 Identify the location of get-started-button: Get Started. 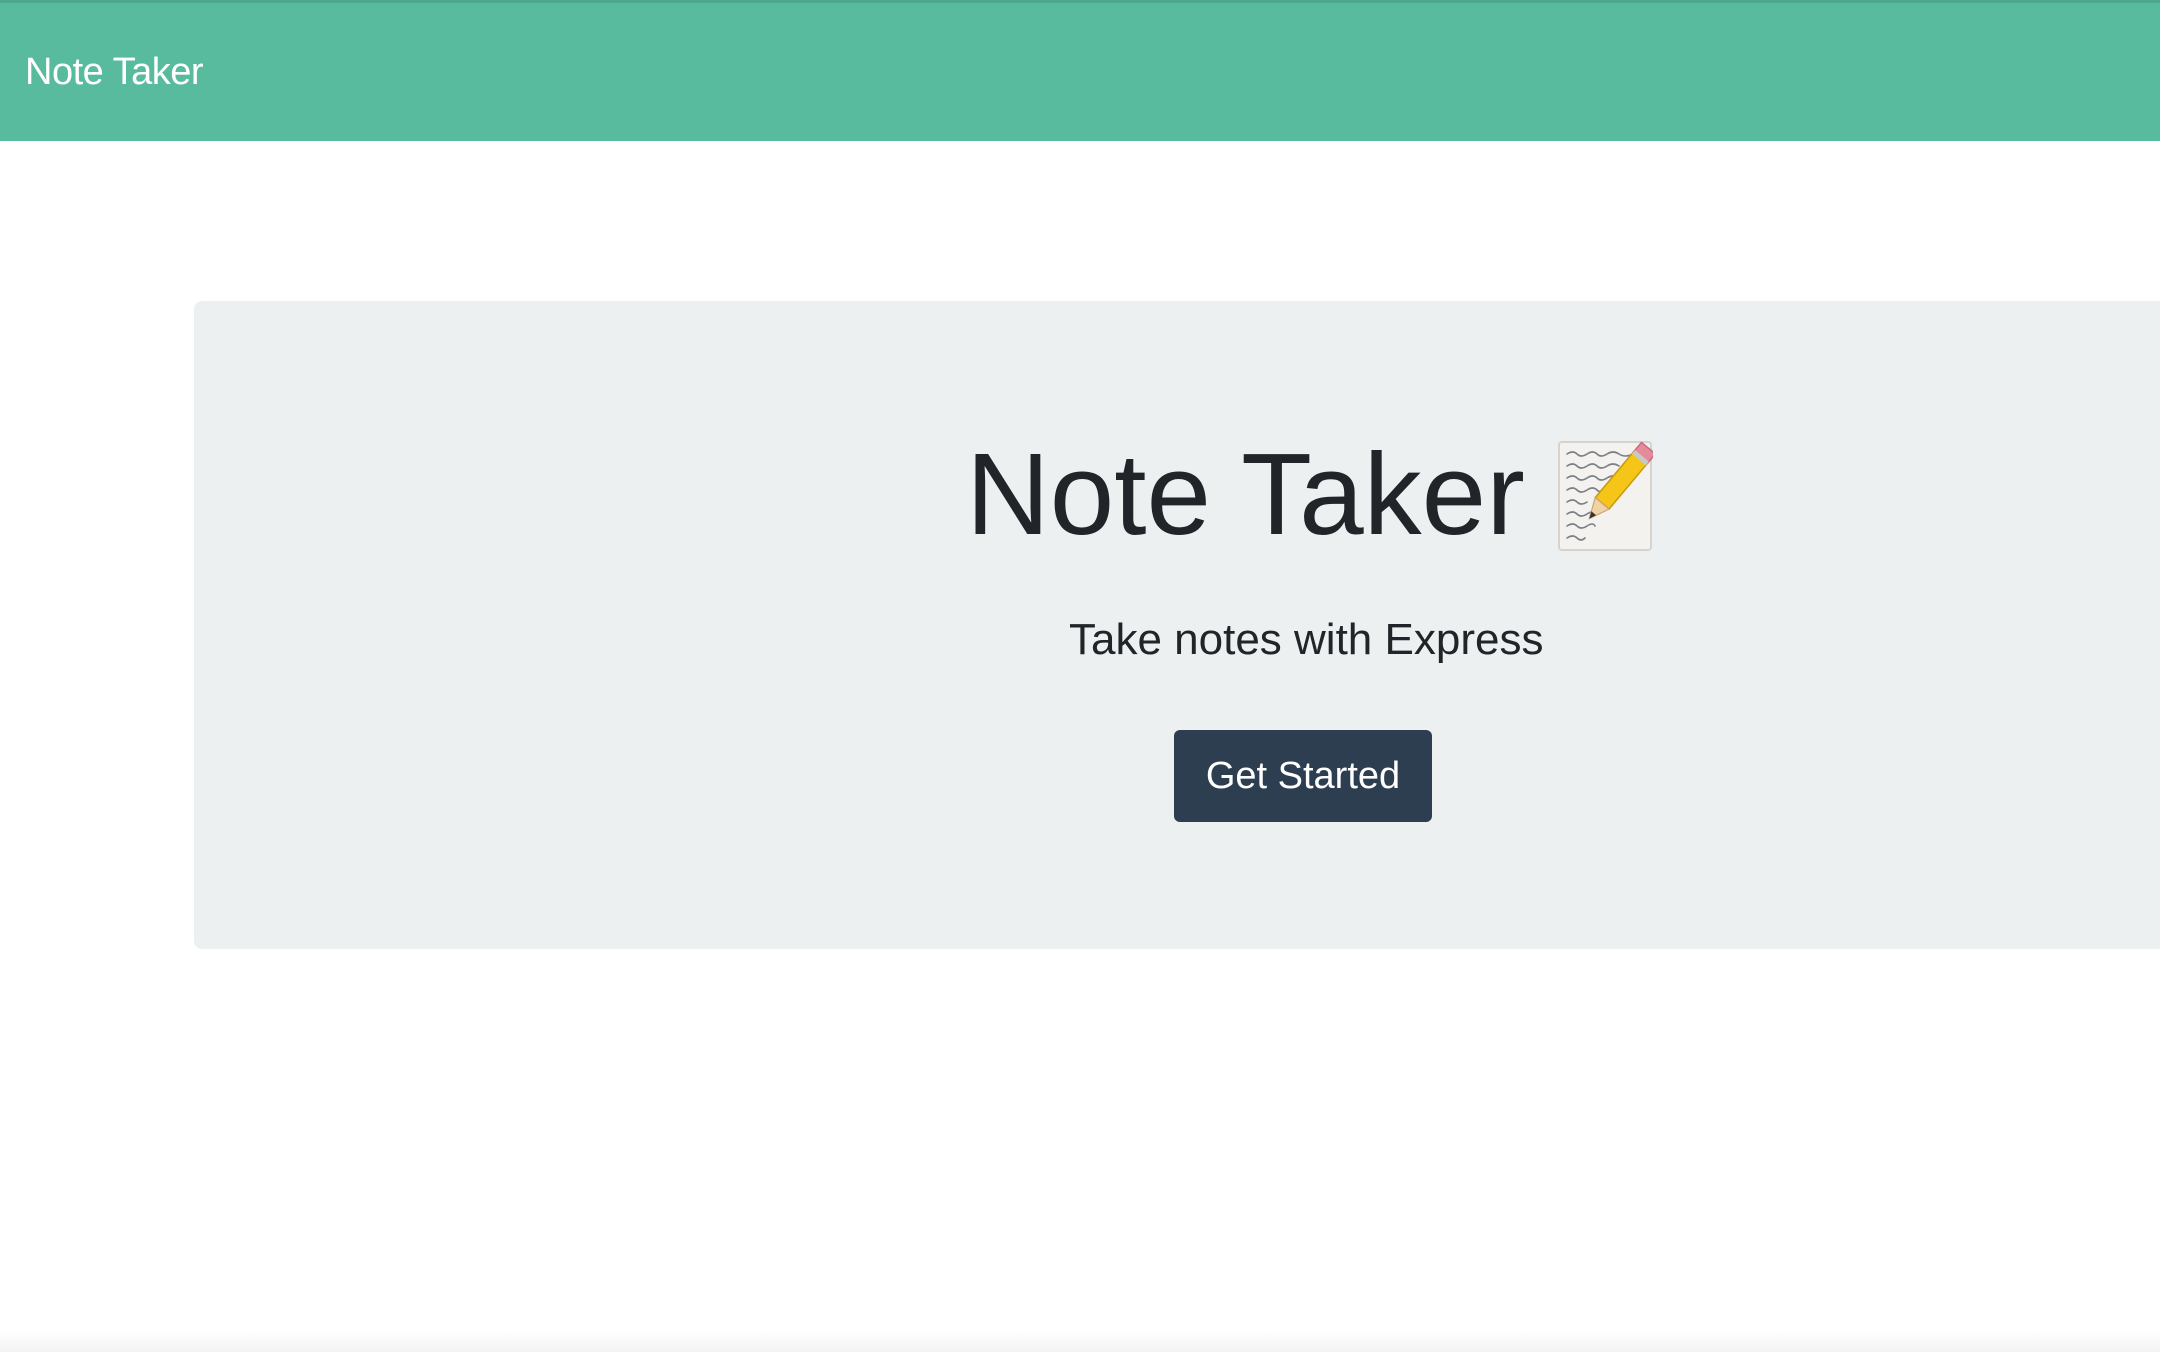
(1303, 776).